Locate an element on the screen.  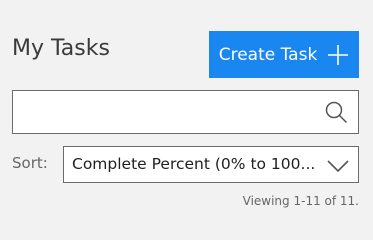
create-task-button: Create Task is located at coordinates (284, 54).